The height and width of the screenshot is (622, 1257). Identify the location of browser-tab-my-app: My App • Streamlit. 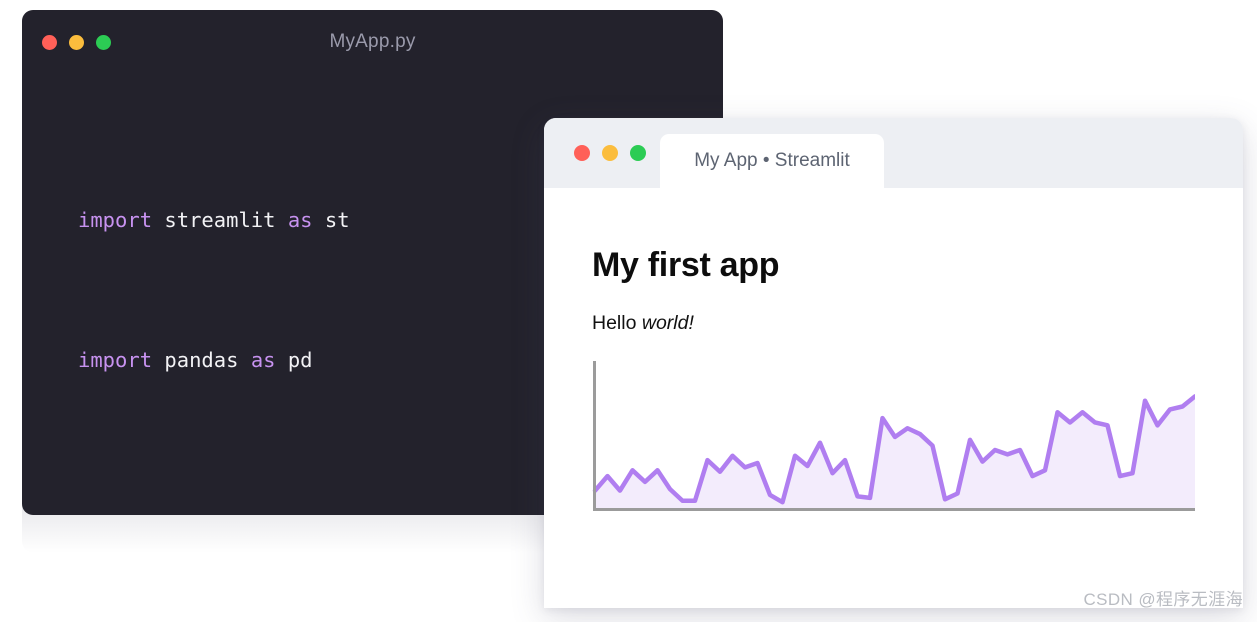
(772, 161).